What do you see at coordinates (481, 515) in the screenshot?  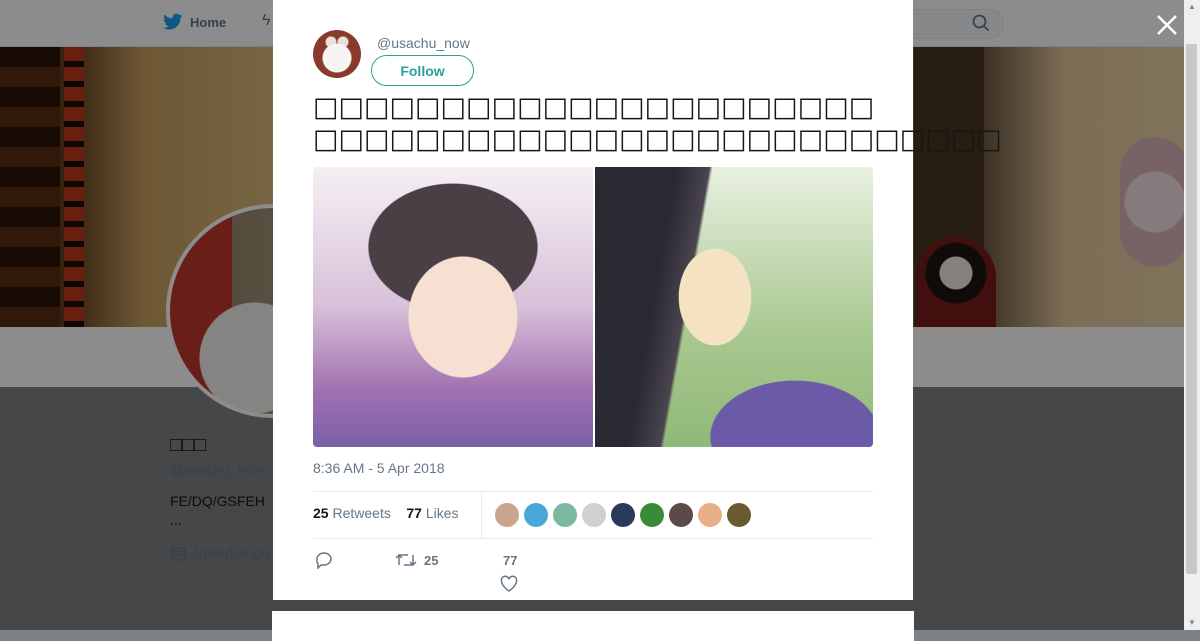 I see `stats-separator` at bounding box center [481, 515].